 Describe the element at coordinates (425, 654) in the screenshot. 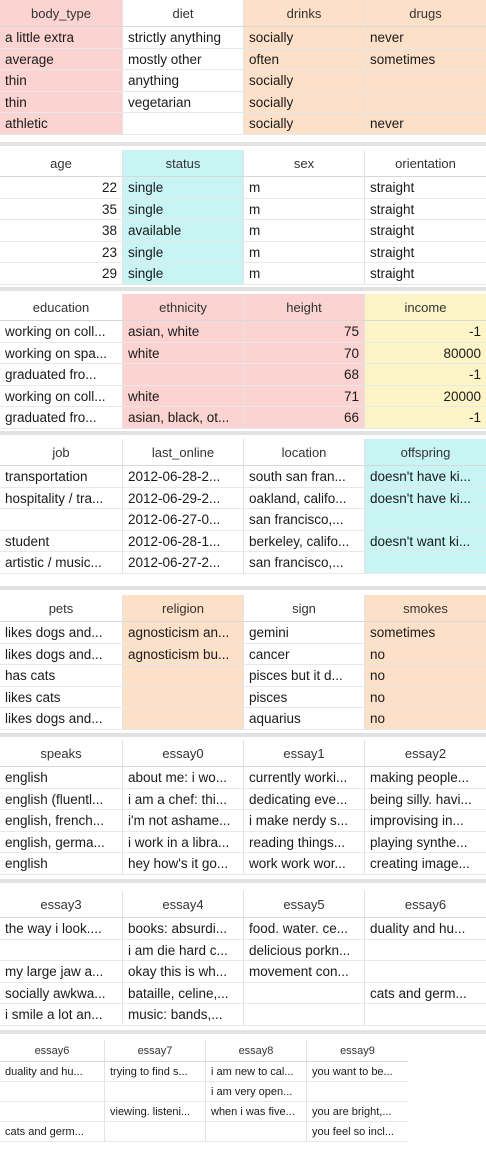

I see `table-cell: no` at that location.